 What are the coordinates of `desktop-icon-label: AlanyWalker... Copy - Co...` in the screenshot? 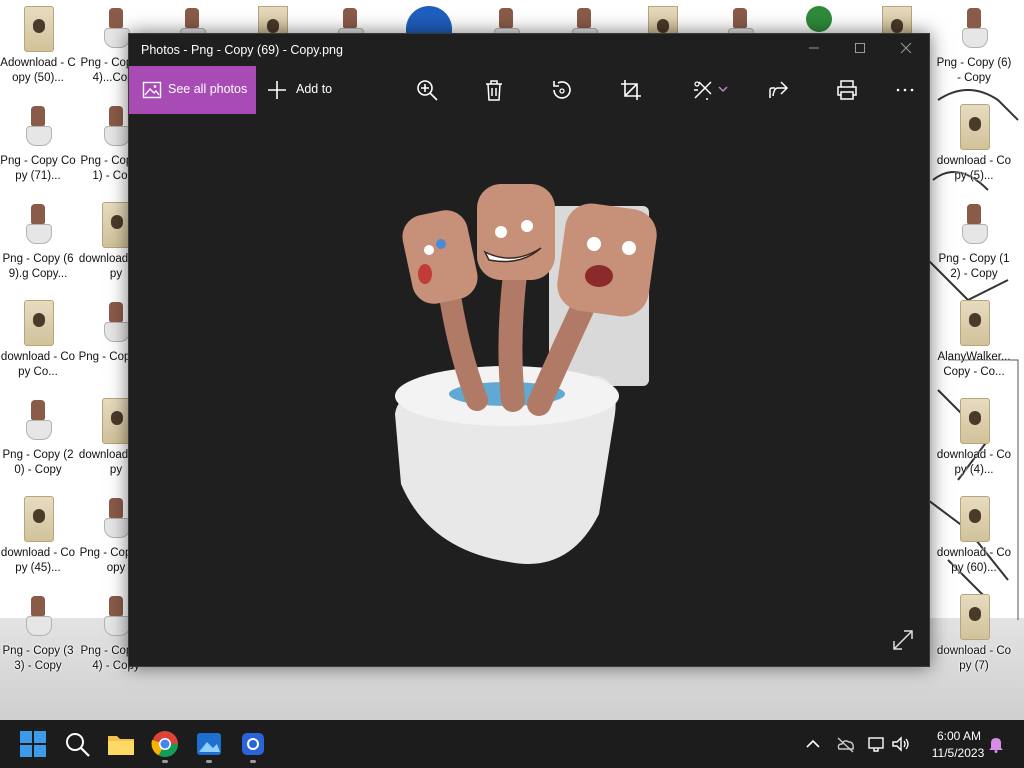 It's located at (974, 364).